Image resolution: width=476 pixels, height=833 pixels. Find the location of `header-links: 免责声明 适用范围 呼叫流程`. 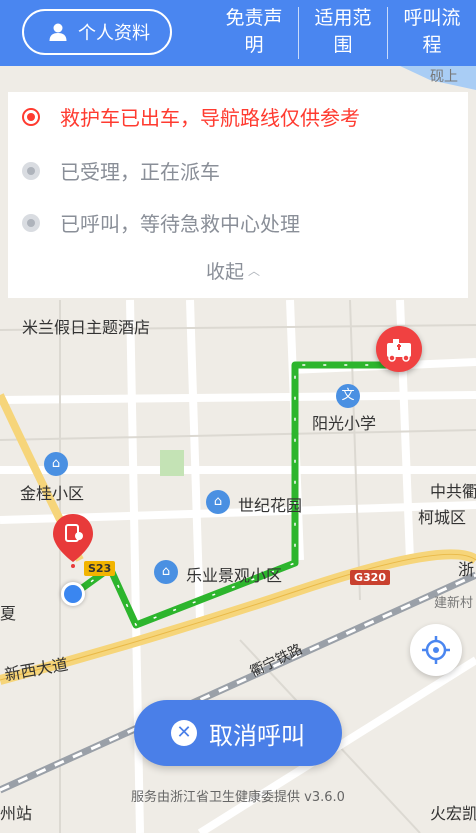

header-links: 免责声明 适用范围 呼叫流程 is located at coordinates (342, 33).